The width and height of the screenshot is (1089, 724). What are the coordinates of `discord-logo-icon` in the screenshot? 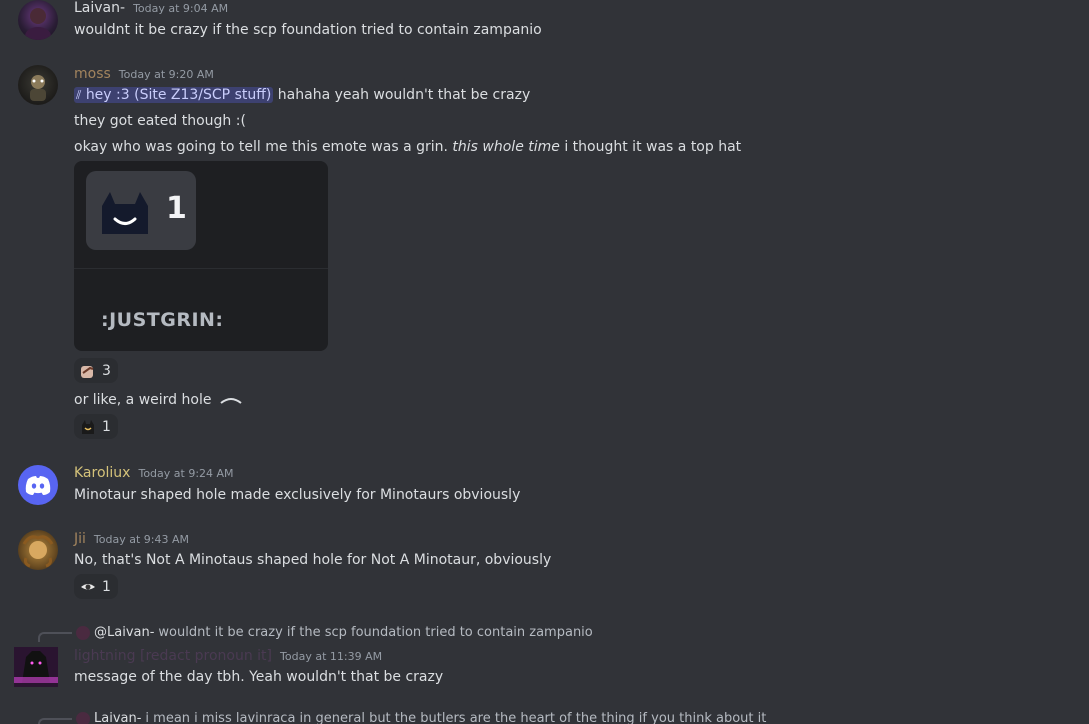 It's located at (38, 485).